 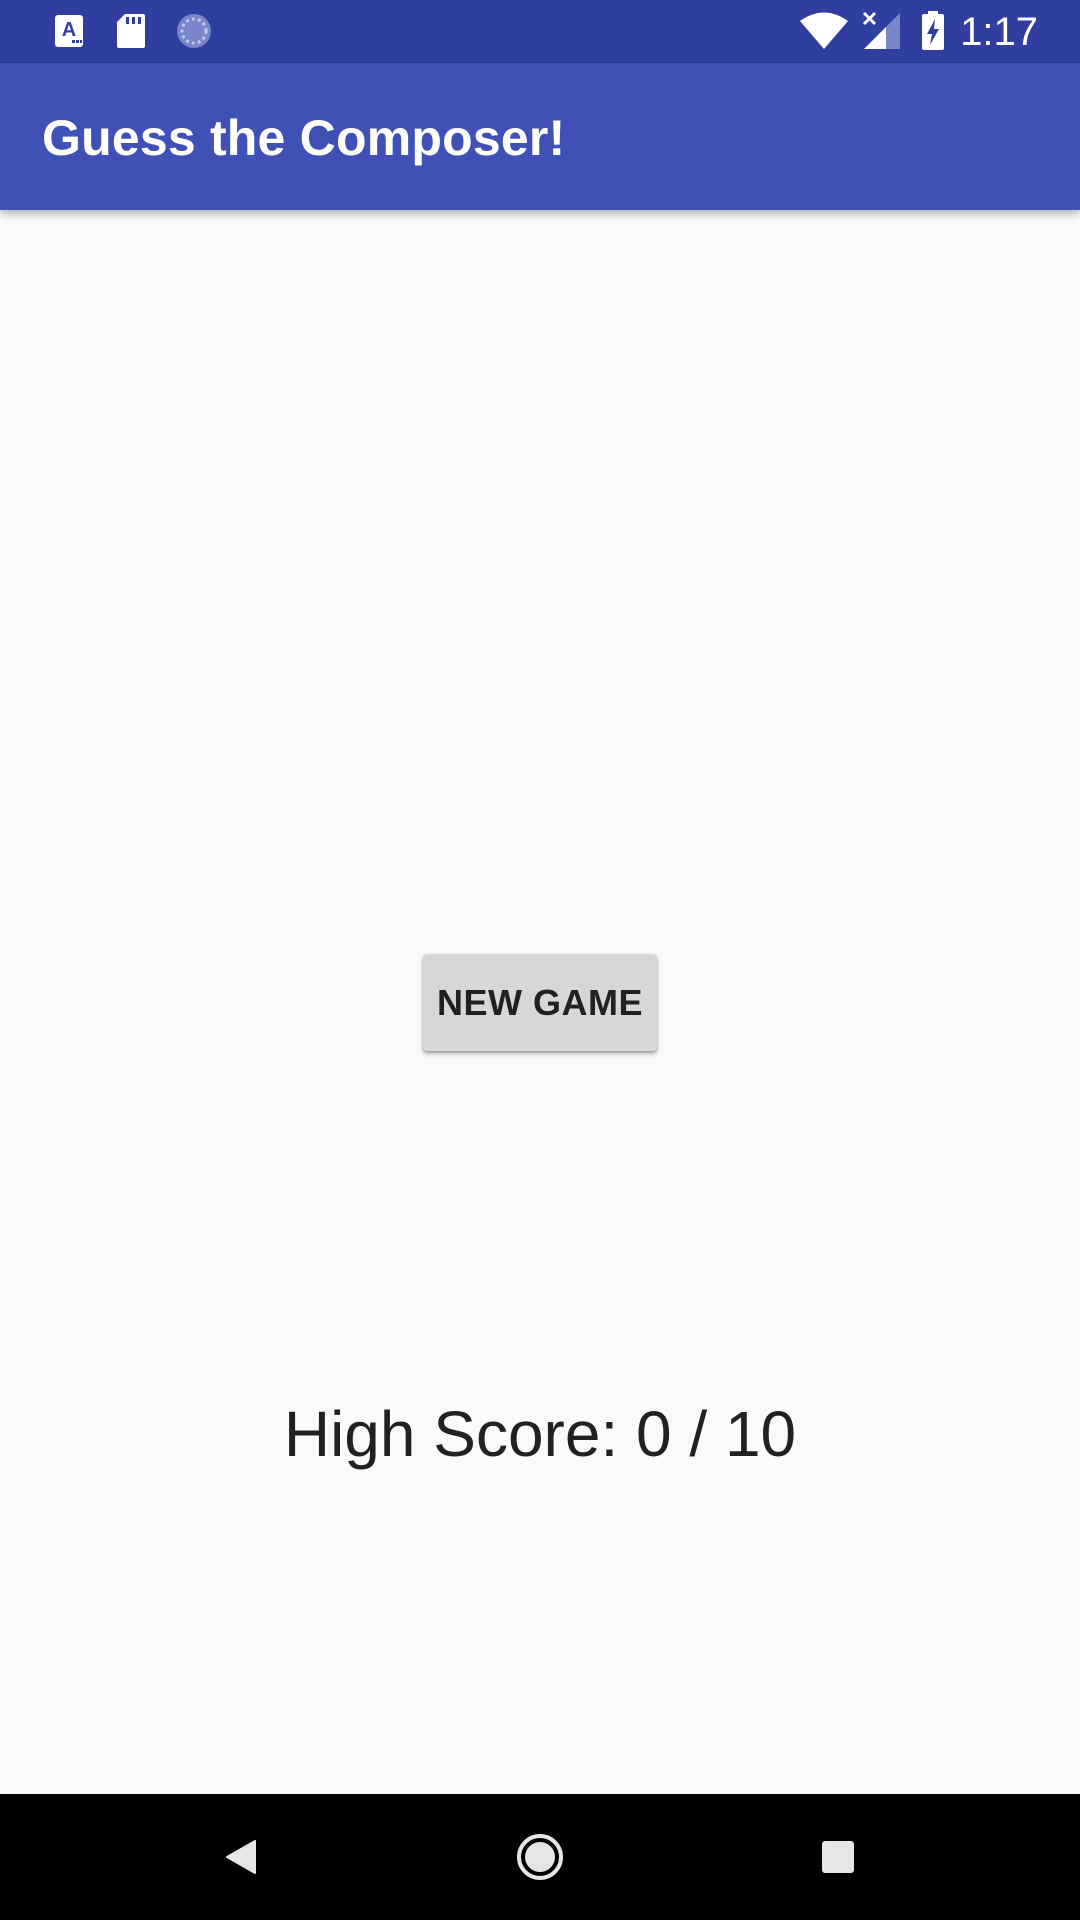 I want to click on app-bar: Guess the Composer!, so click(x=540, y=136).